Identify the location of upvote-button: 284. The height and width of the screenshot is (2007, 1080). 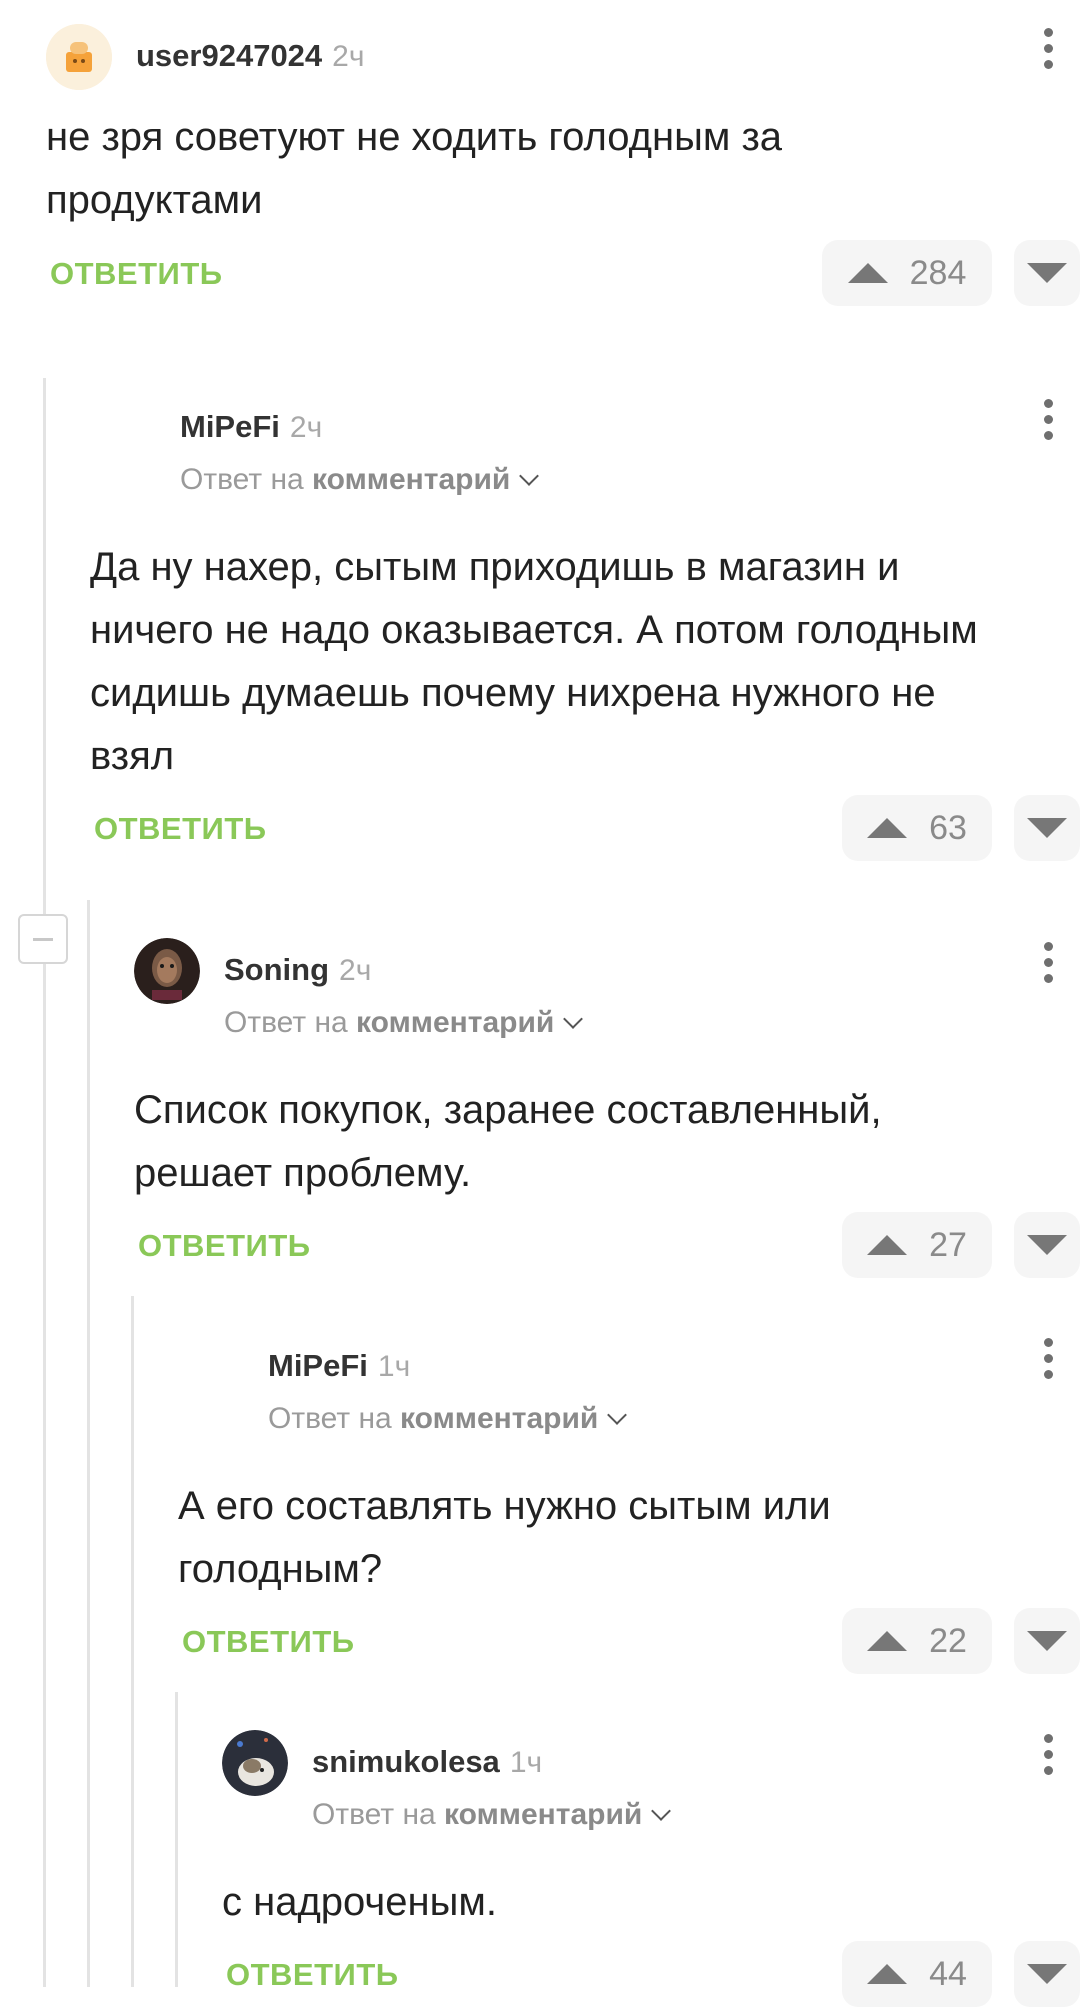
(907, 273).